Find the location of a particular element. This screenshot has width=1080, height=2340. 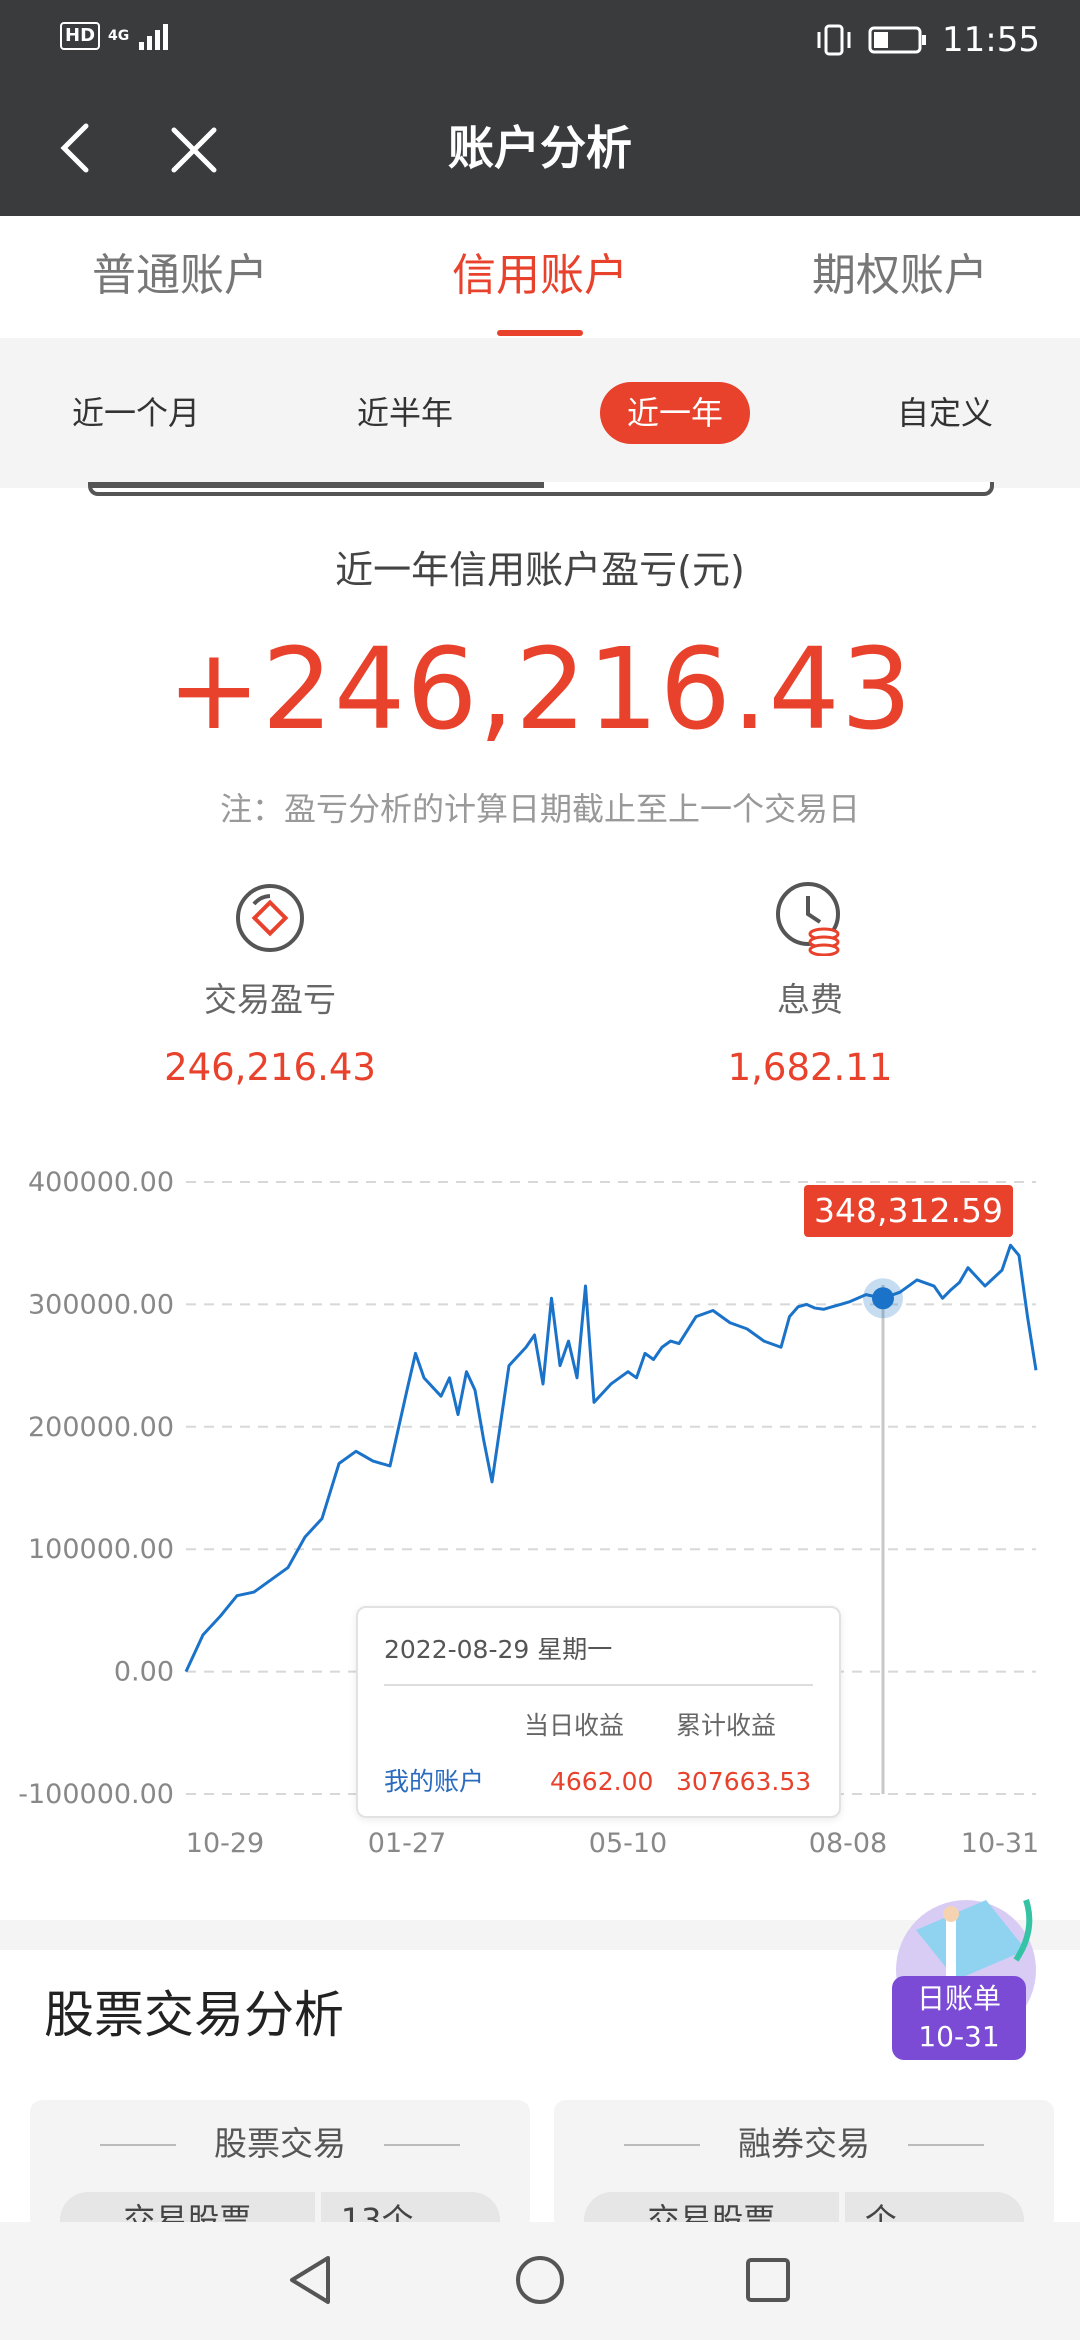

tooltip-col-daily: 当日收益 is located at coordinates (574, 1725).